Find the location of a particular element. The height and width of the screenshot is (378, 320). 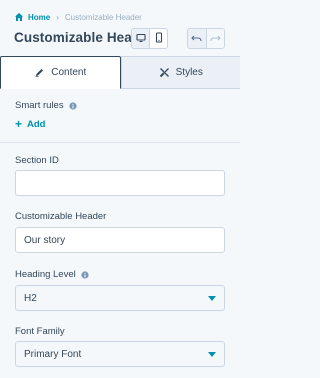

home-icon is located at coordinates (19, 17).